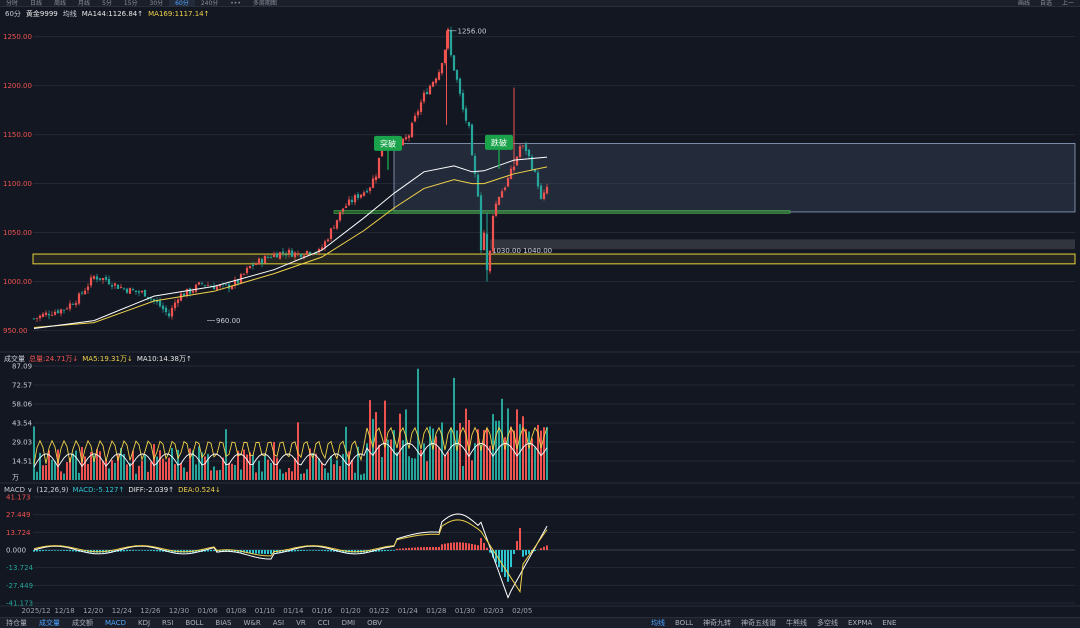 This screenshot has height=628, width=1080. What do you see at coordinates (554, 259) in the screenshot?
I see `support-band` at bounding box center [554, 259].